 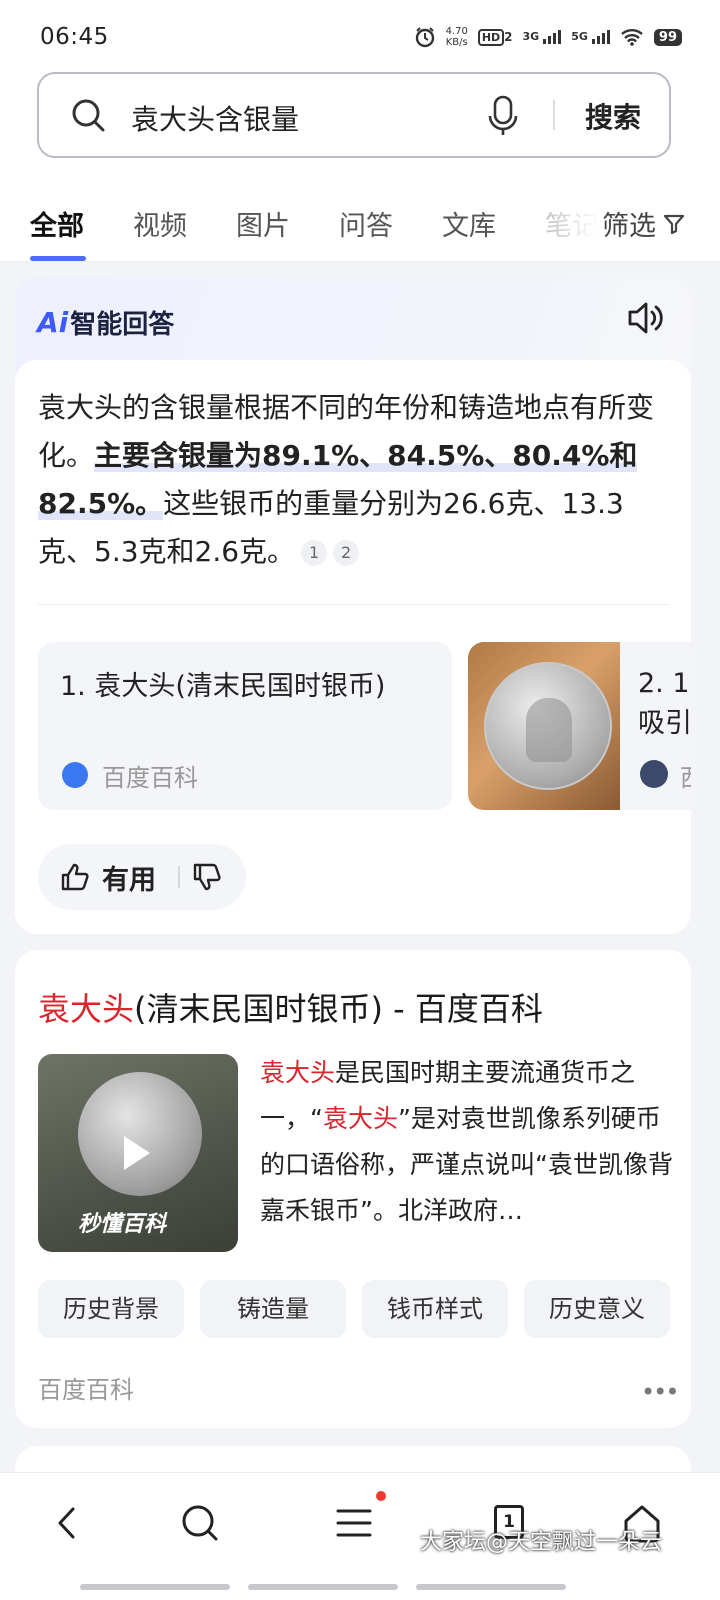 I want to click on feedback-pill: 有用, so click(x=142, y=877).